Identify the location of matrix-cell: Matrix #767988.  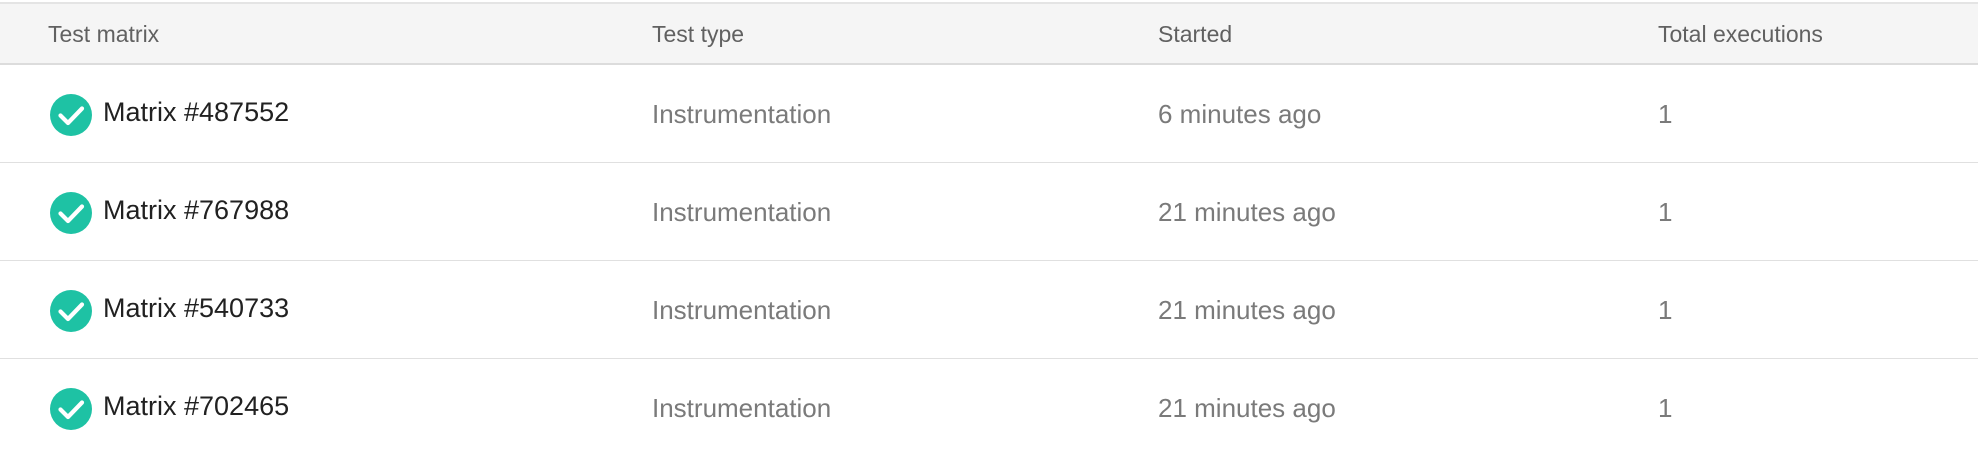
(169, 212).